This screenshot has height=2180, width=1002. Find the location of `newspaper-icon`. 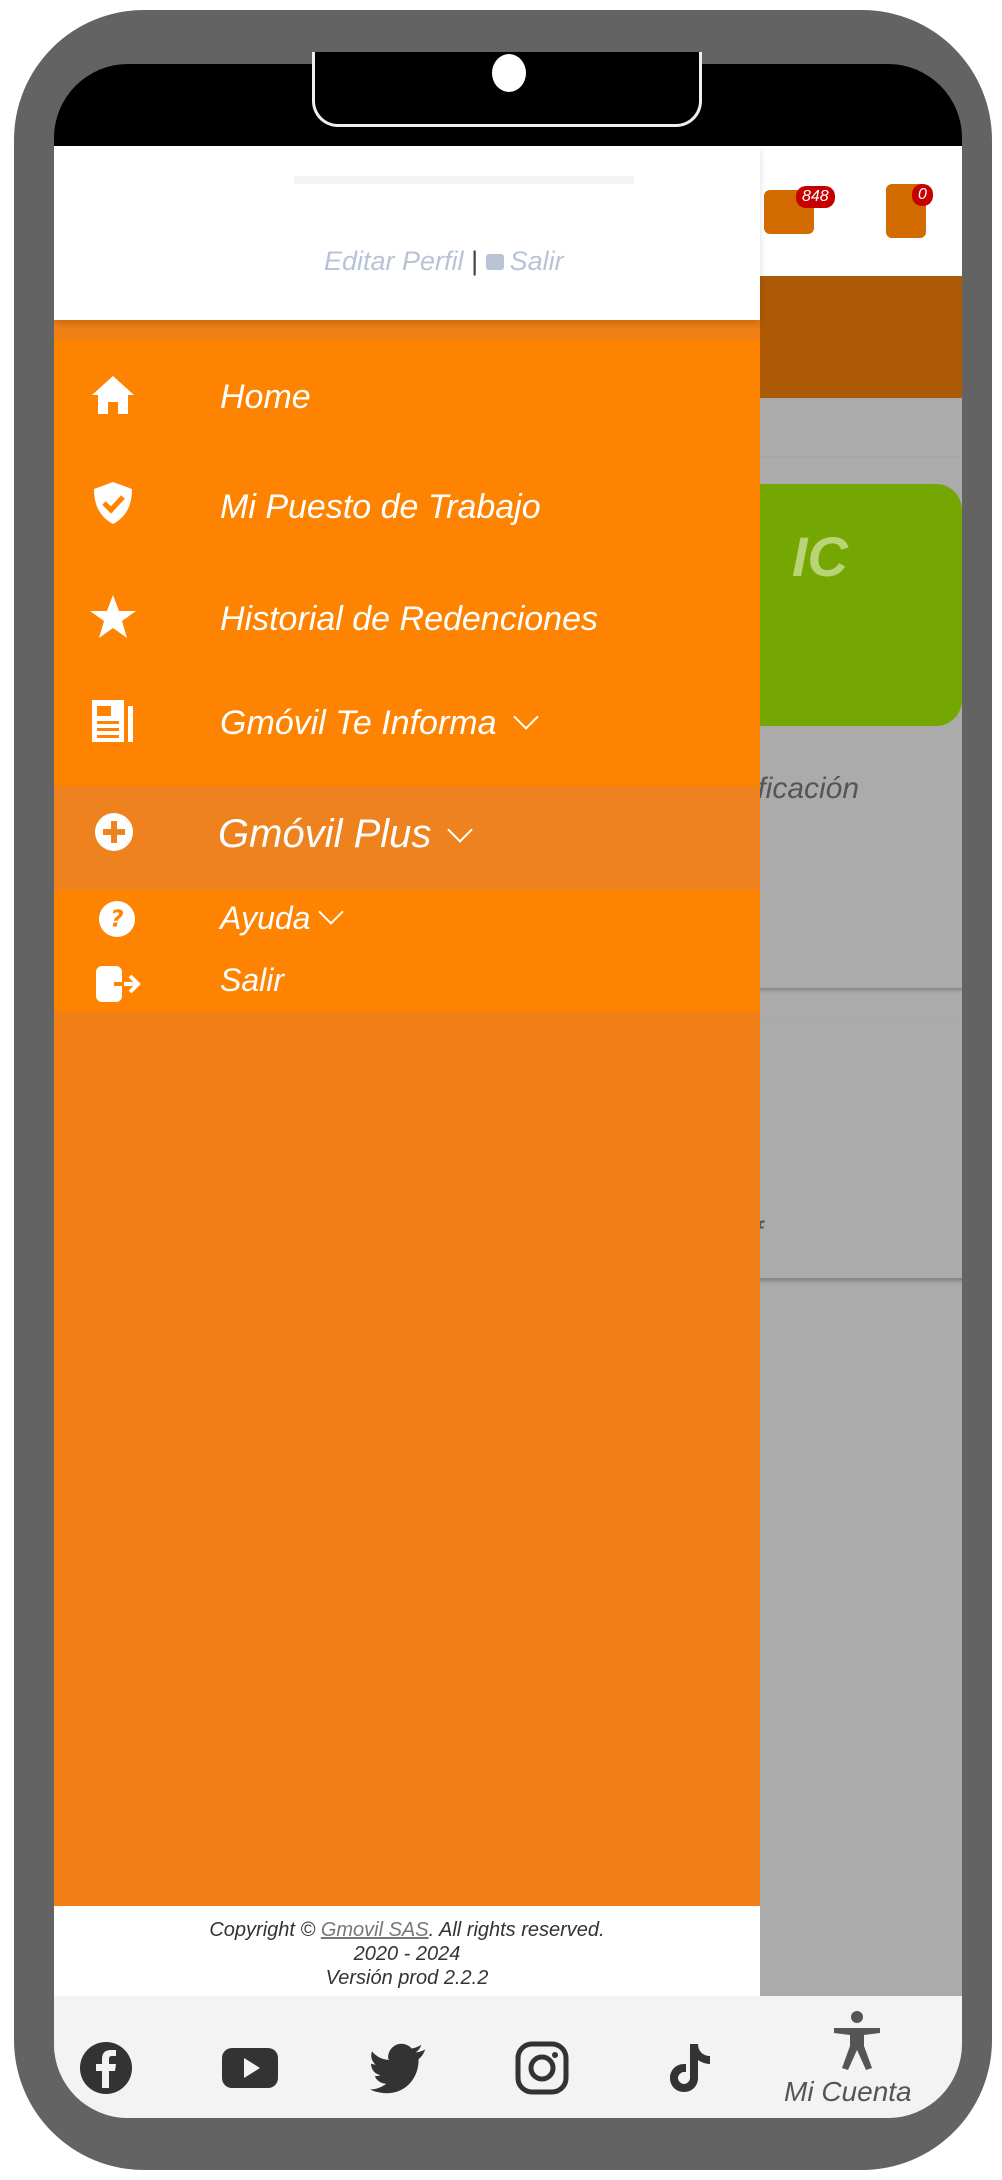

newspaper-icon is located at coordinates (112, 721).